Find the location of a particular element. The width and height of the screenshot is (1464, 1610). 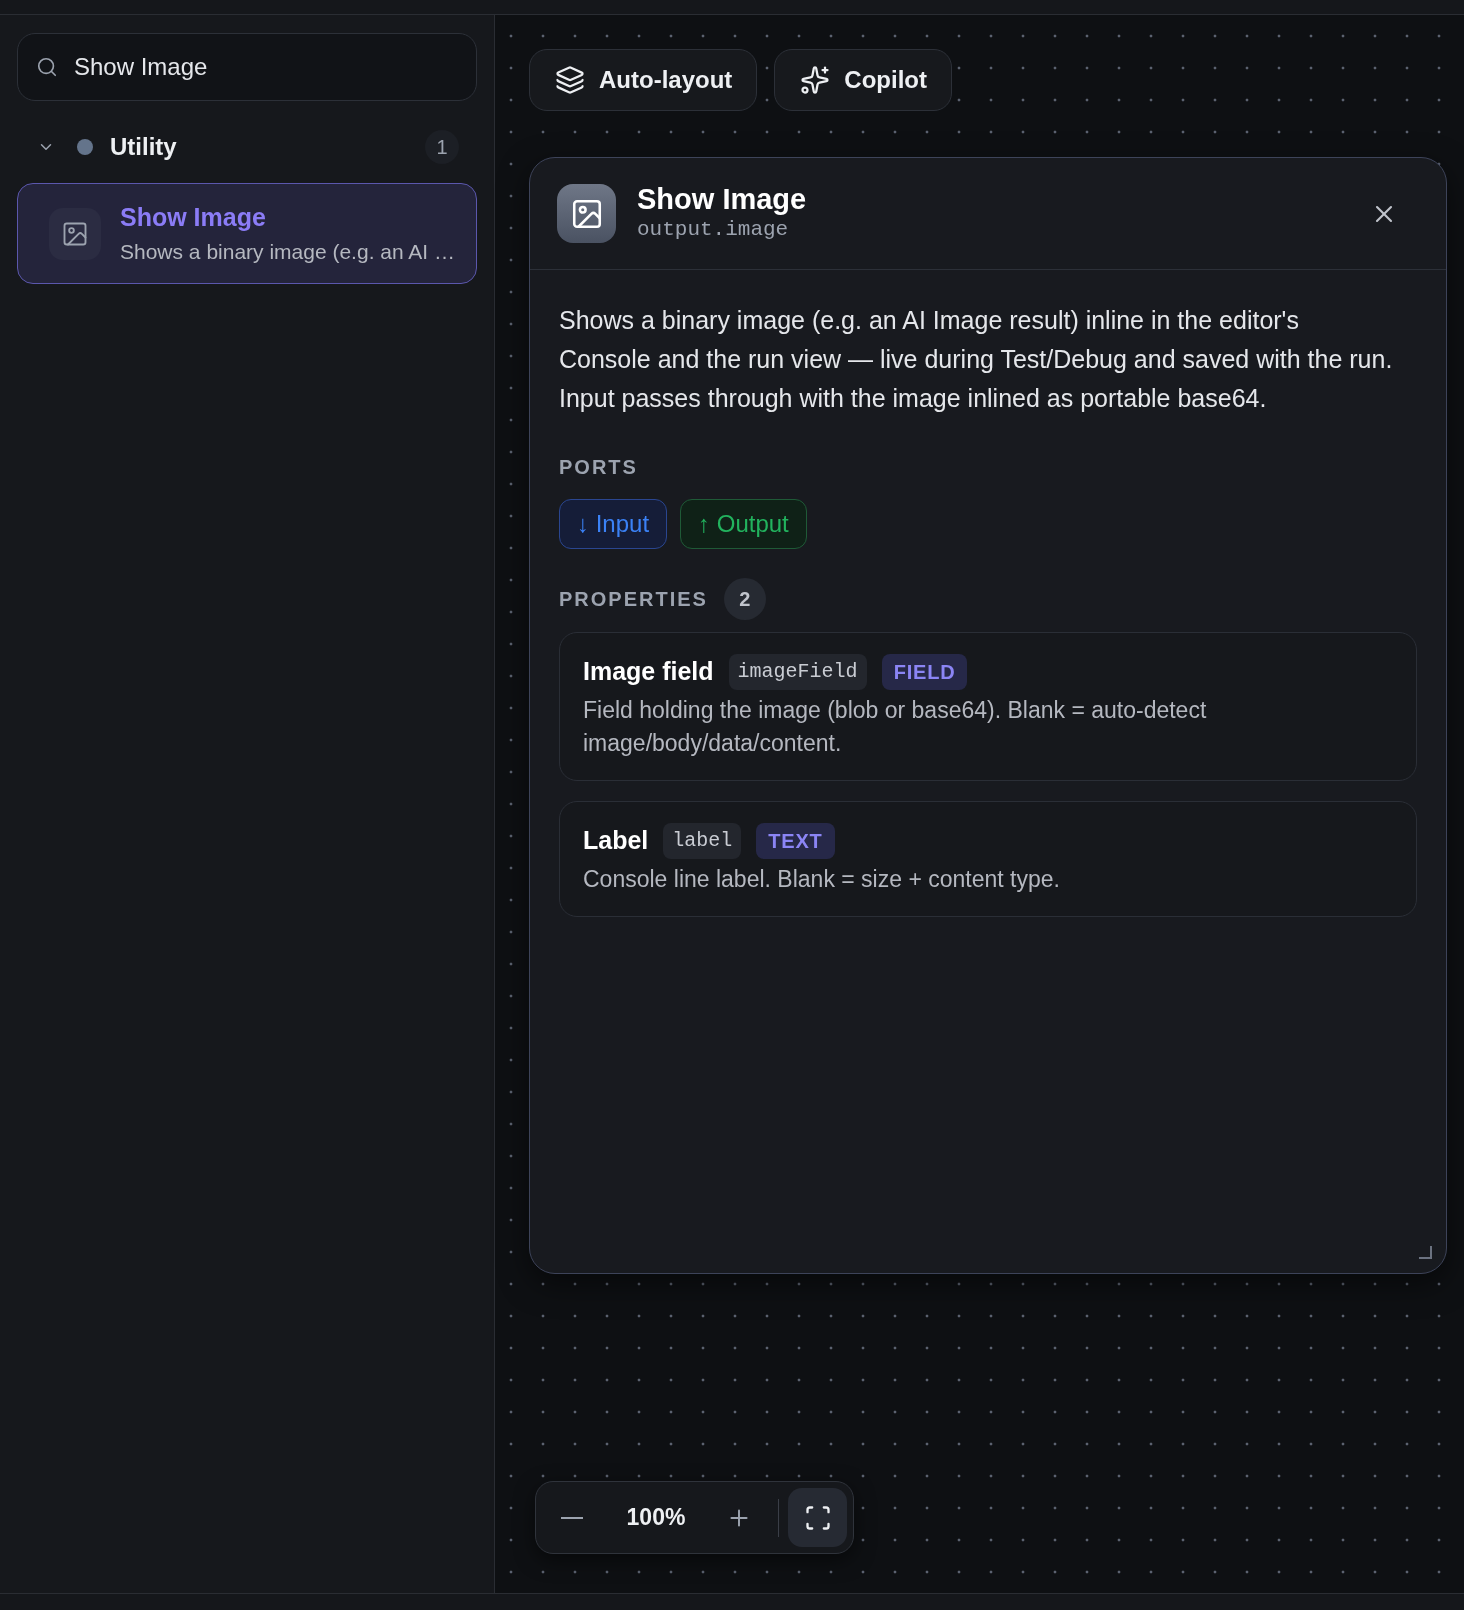

zoom-level: 100% is located at coordinates (656, 1518).